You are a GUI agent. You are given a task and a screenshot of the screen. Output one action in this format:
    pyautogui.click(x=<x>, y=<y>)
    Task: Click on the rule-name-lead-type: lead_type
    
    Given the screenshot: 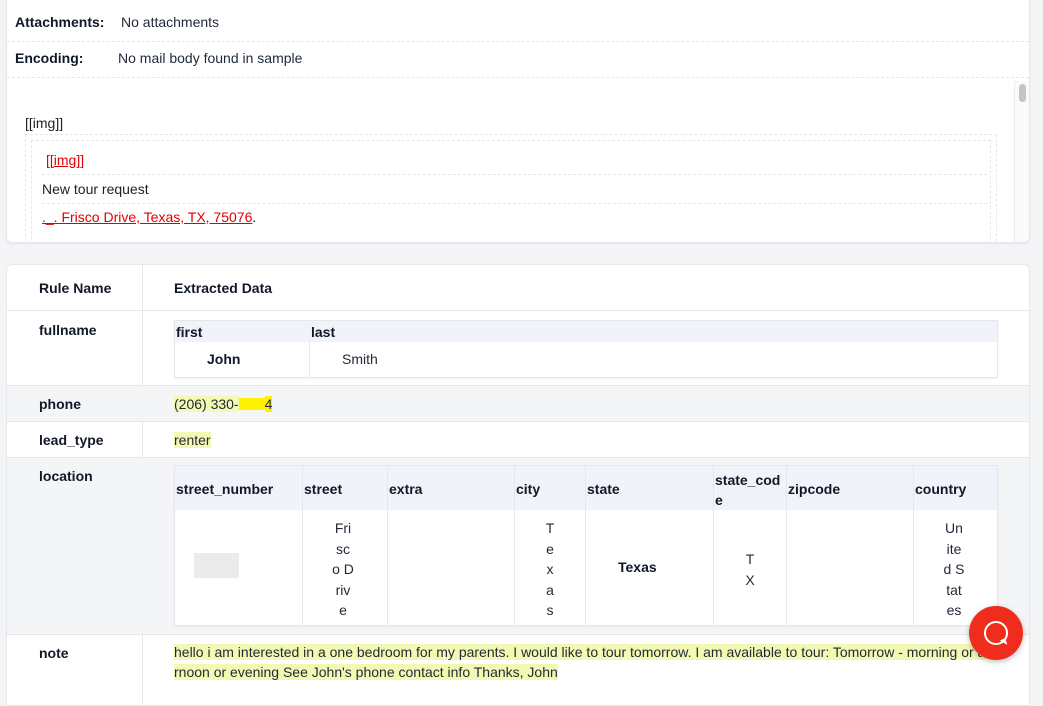 What is the action you would take?
    pyautogui.click(x=71, y=440)
    